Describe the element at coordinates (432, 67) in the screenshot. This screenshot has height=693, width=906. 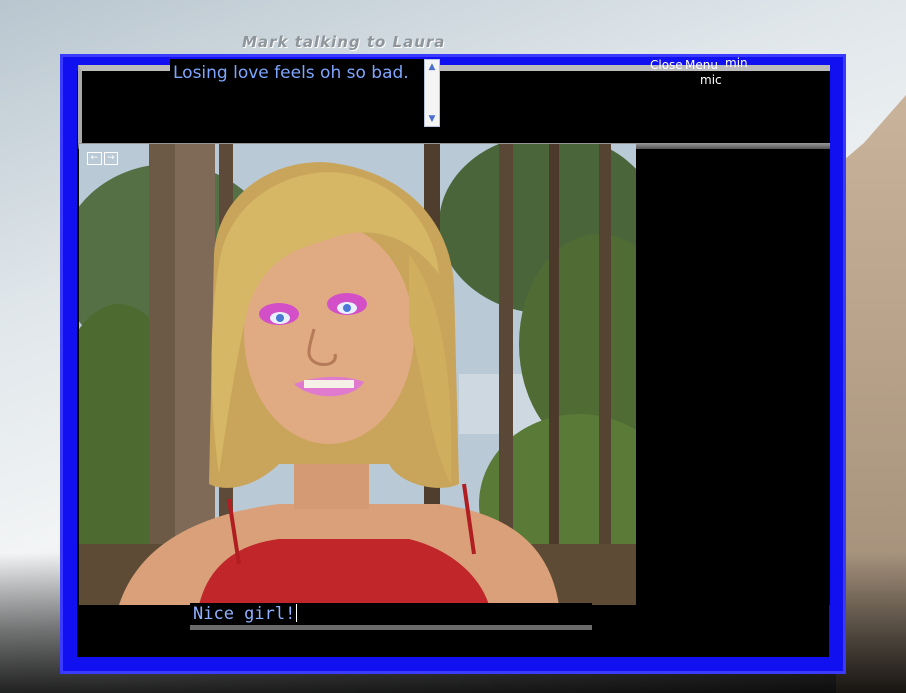
I see `scroll-up-icon: ▲` at that location.